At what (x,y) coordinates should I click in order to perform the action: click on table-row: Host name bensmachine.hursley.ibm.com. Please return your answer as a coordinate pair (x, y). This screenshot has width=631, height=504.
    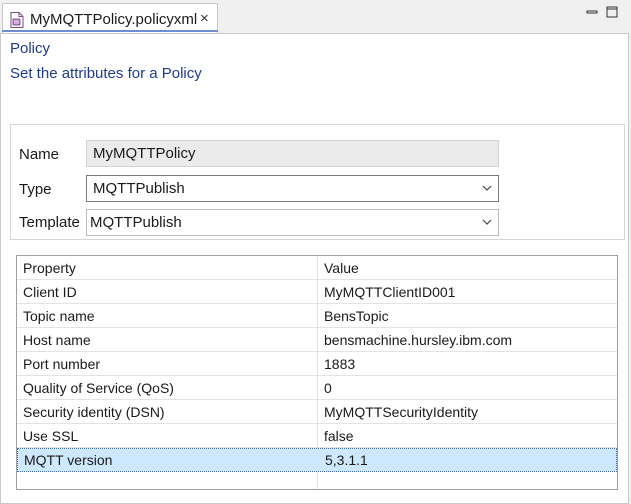
    Looking at the image, I should click on (317, 340).